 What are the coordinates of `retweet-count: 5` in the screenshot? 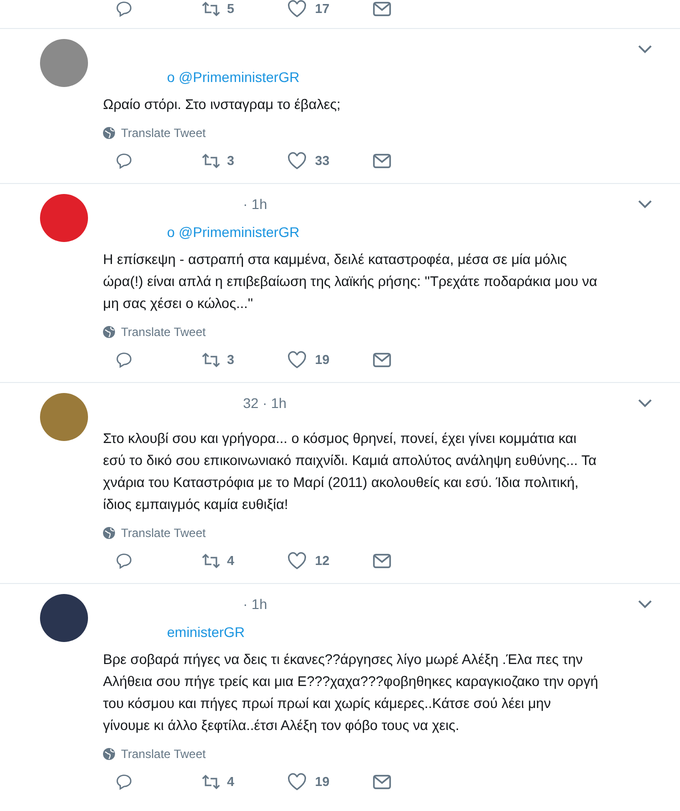 It's located at (231, 9).